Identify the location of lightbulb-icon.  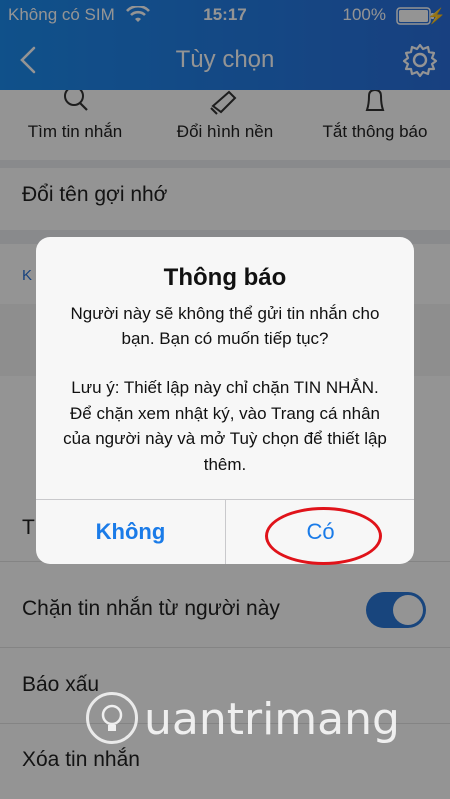
(112, 718).